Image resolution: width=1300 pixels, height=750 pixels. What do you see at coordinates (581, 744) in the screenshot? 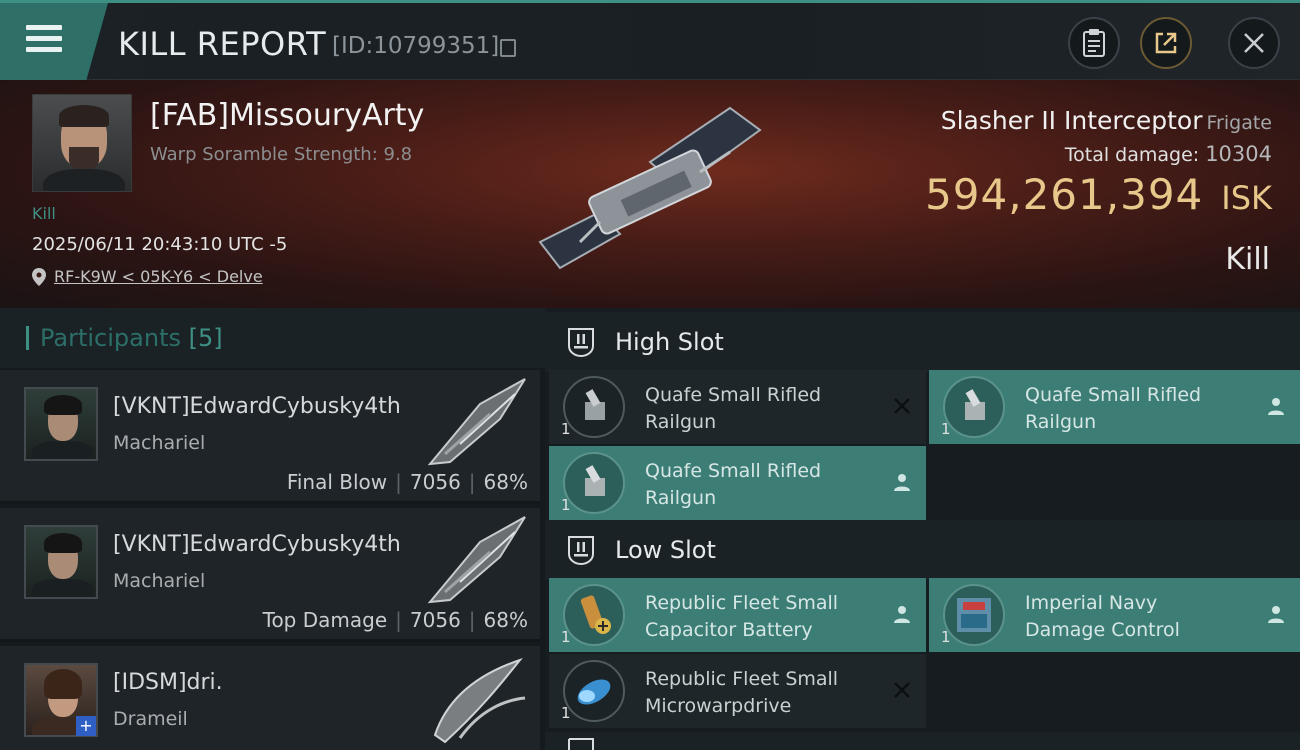
I see `slot-icon` at bounding box center [581, 744].